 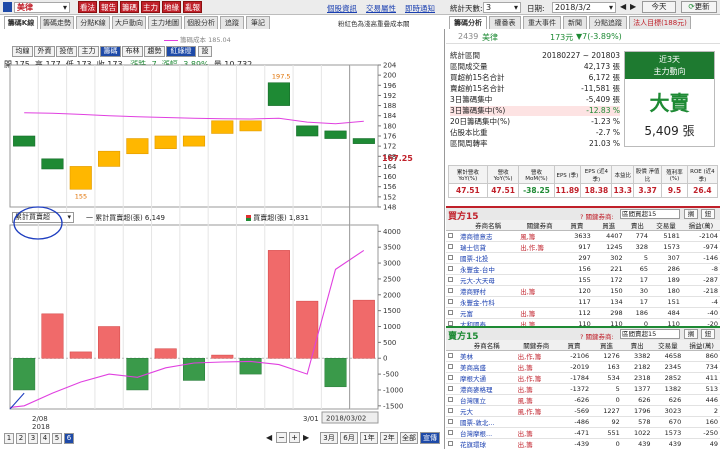 I want to click on view-button: 看法, so click(x=87, y=7).